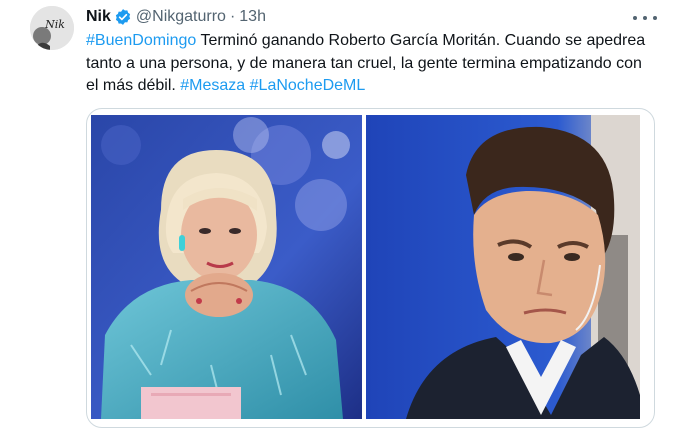 Image resolution: width=689 pixels, height=435 pixels. What do you see at coordinates (54, 24) in the screenshot?
I see `avatar-signature: Nik` at bounding box center [54, 24].